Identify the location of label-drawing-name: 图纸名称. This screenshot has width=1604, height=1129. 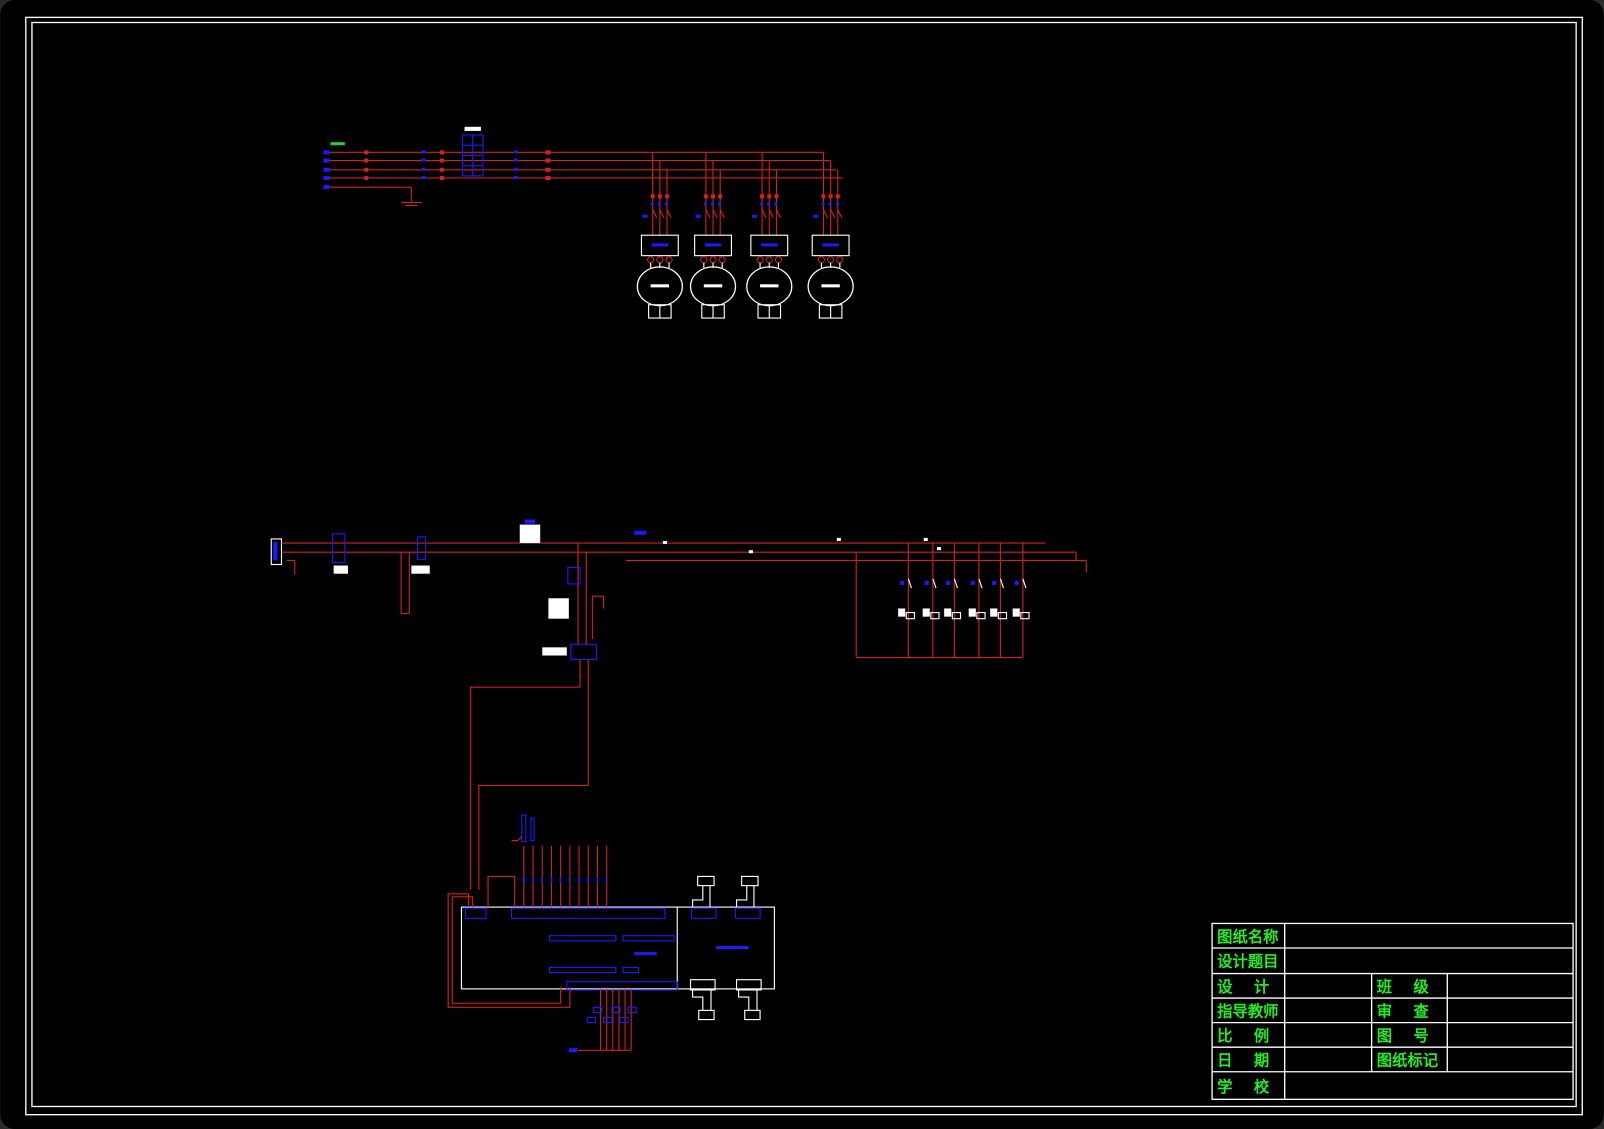
(1248, 937).